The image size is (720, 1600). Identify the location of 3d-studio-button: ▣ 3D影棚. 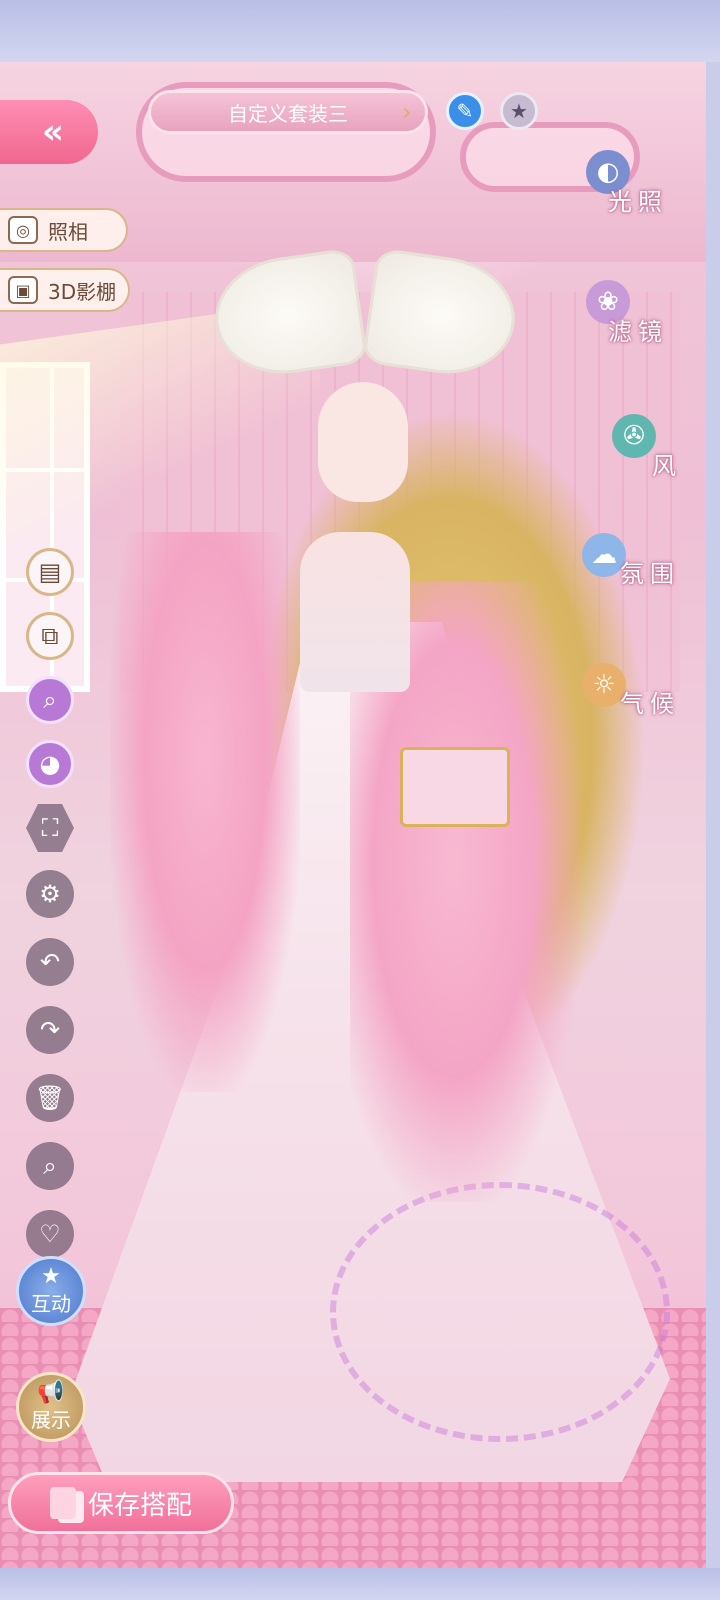
(65, 290).